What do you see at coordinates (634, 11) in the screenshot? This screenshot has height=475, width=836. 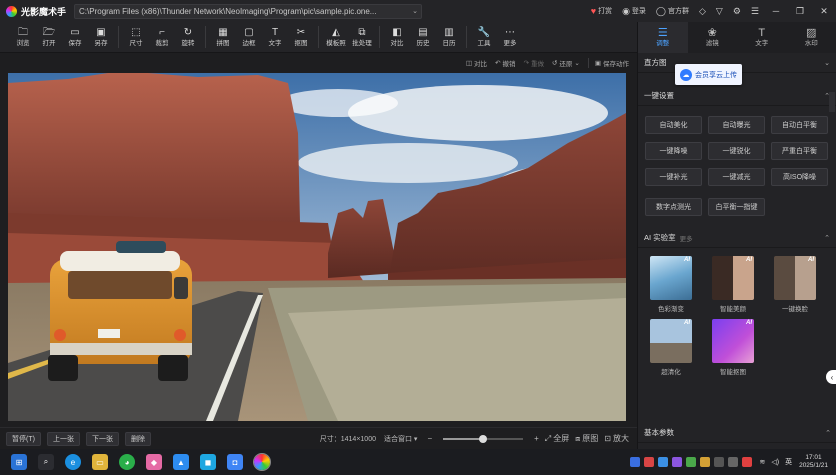 I see `login-button: ◉ 登录` at bounding box center [634, 11].